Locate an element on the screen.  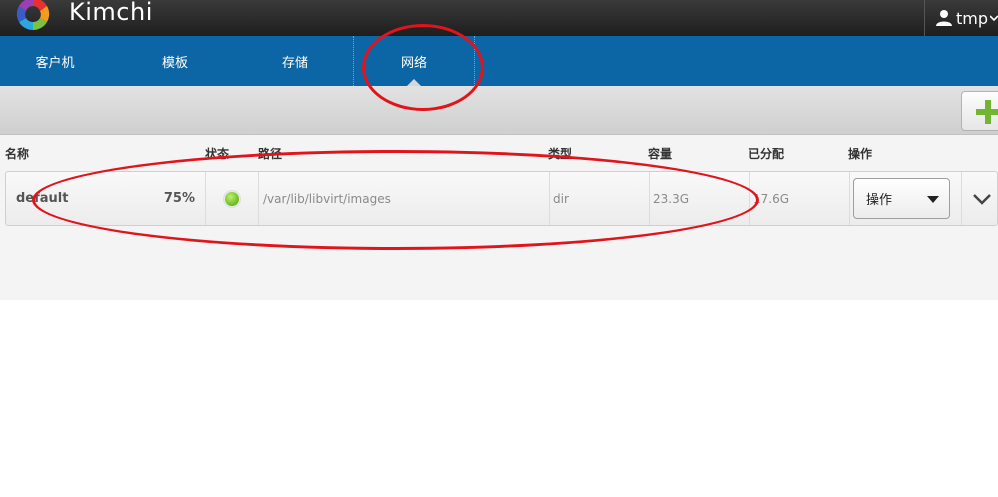
column-header-capacity: 容量 is located at coordinates (660, 154).